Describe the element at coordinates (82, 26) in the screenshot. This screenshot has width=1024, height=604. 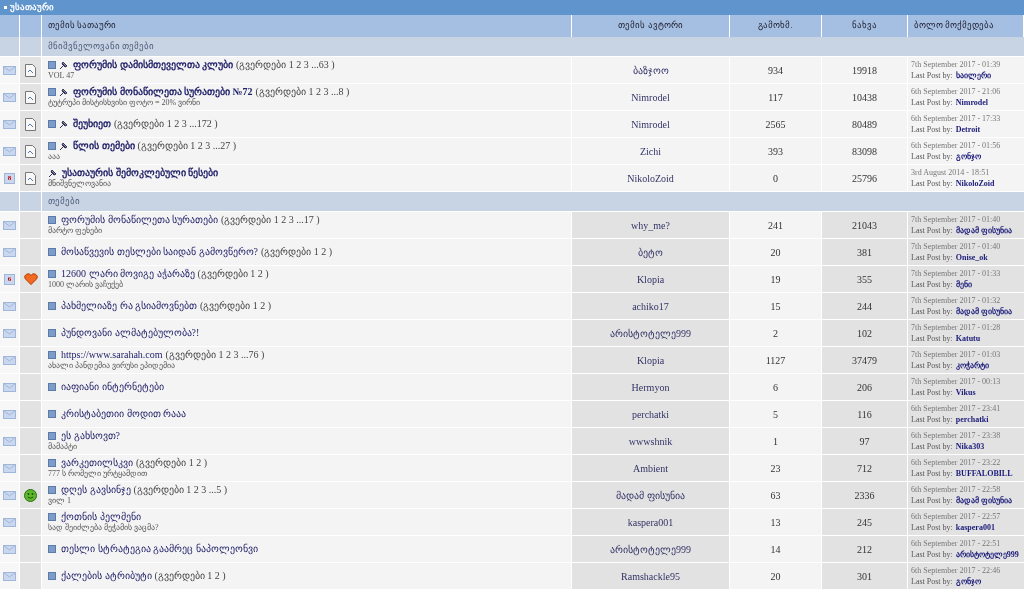
I see `column-header: თემის სათაური` at that location.